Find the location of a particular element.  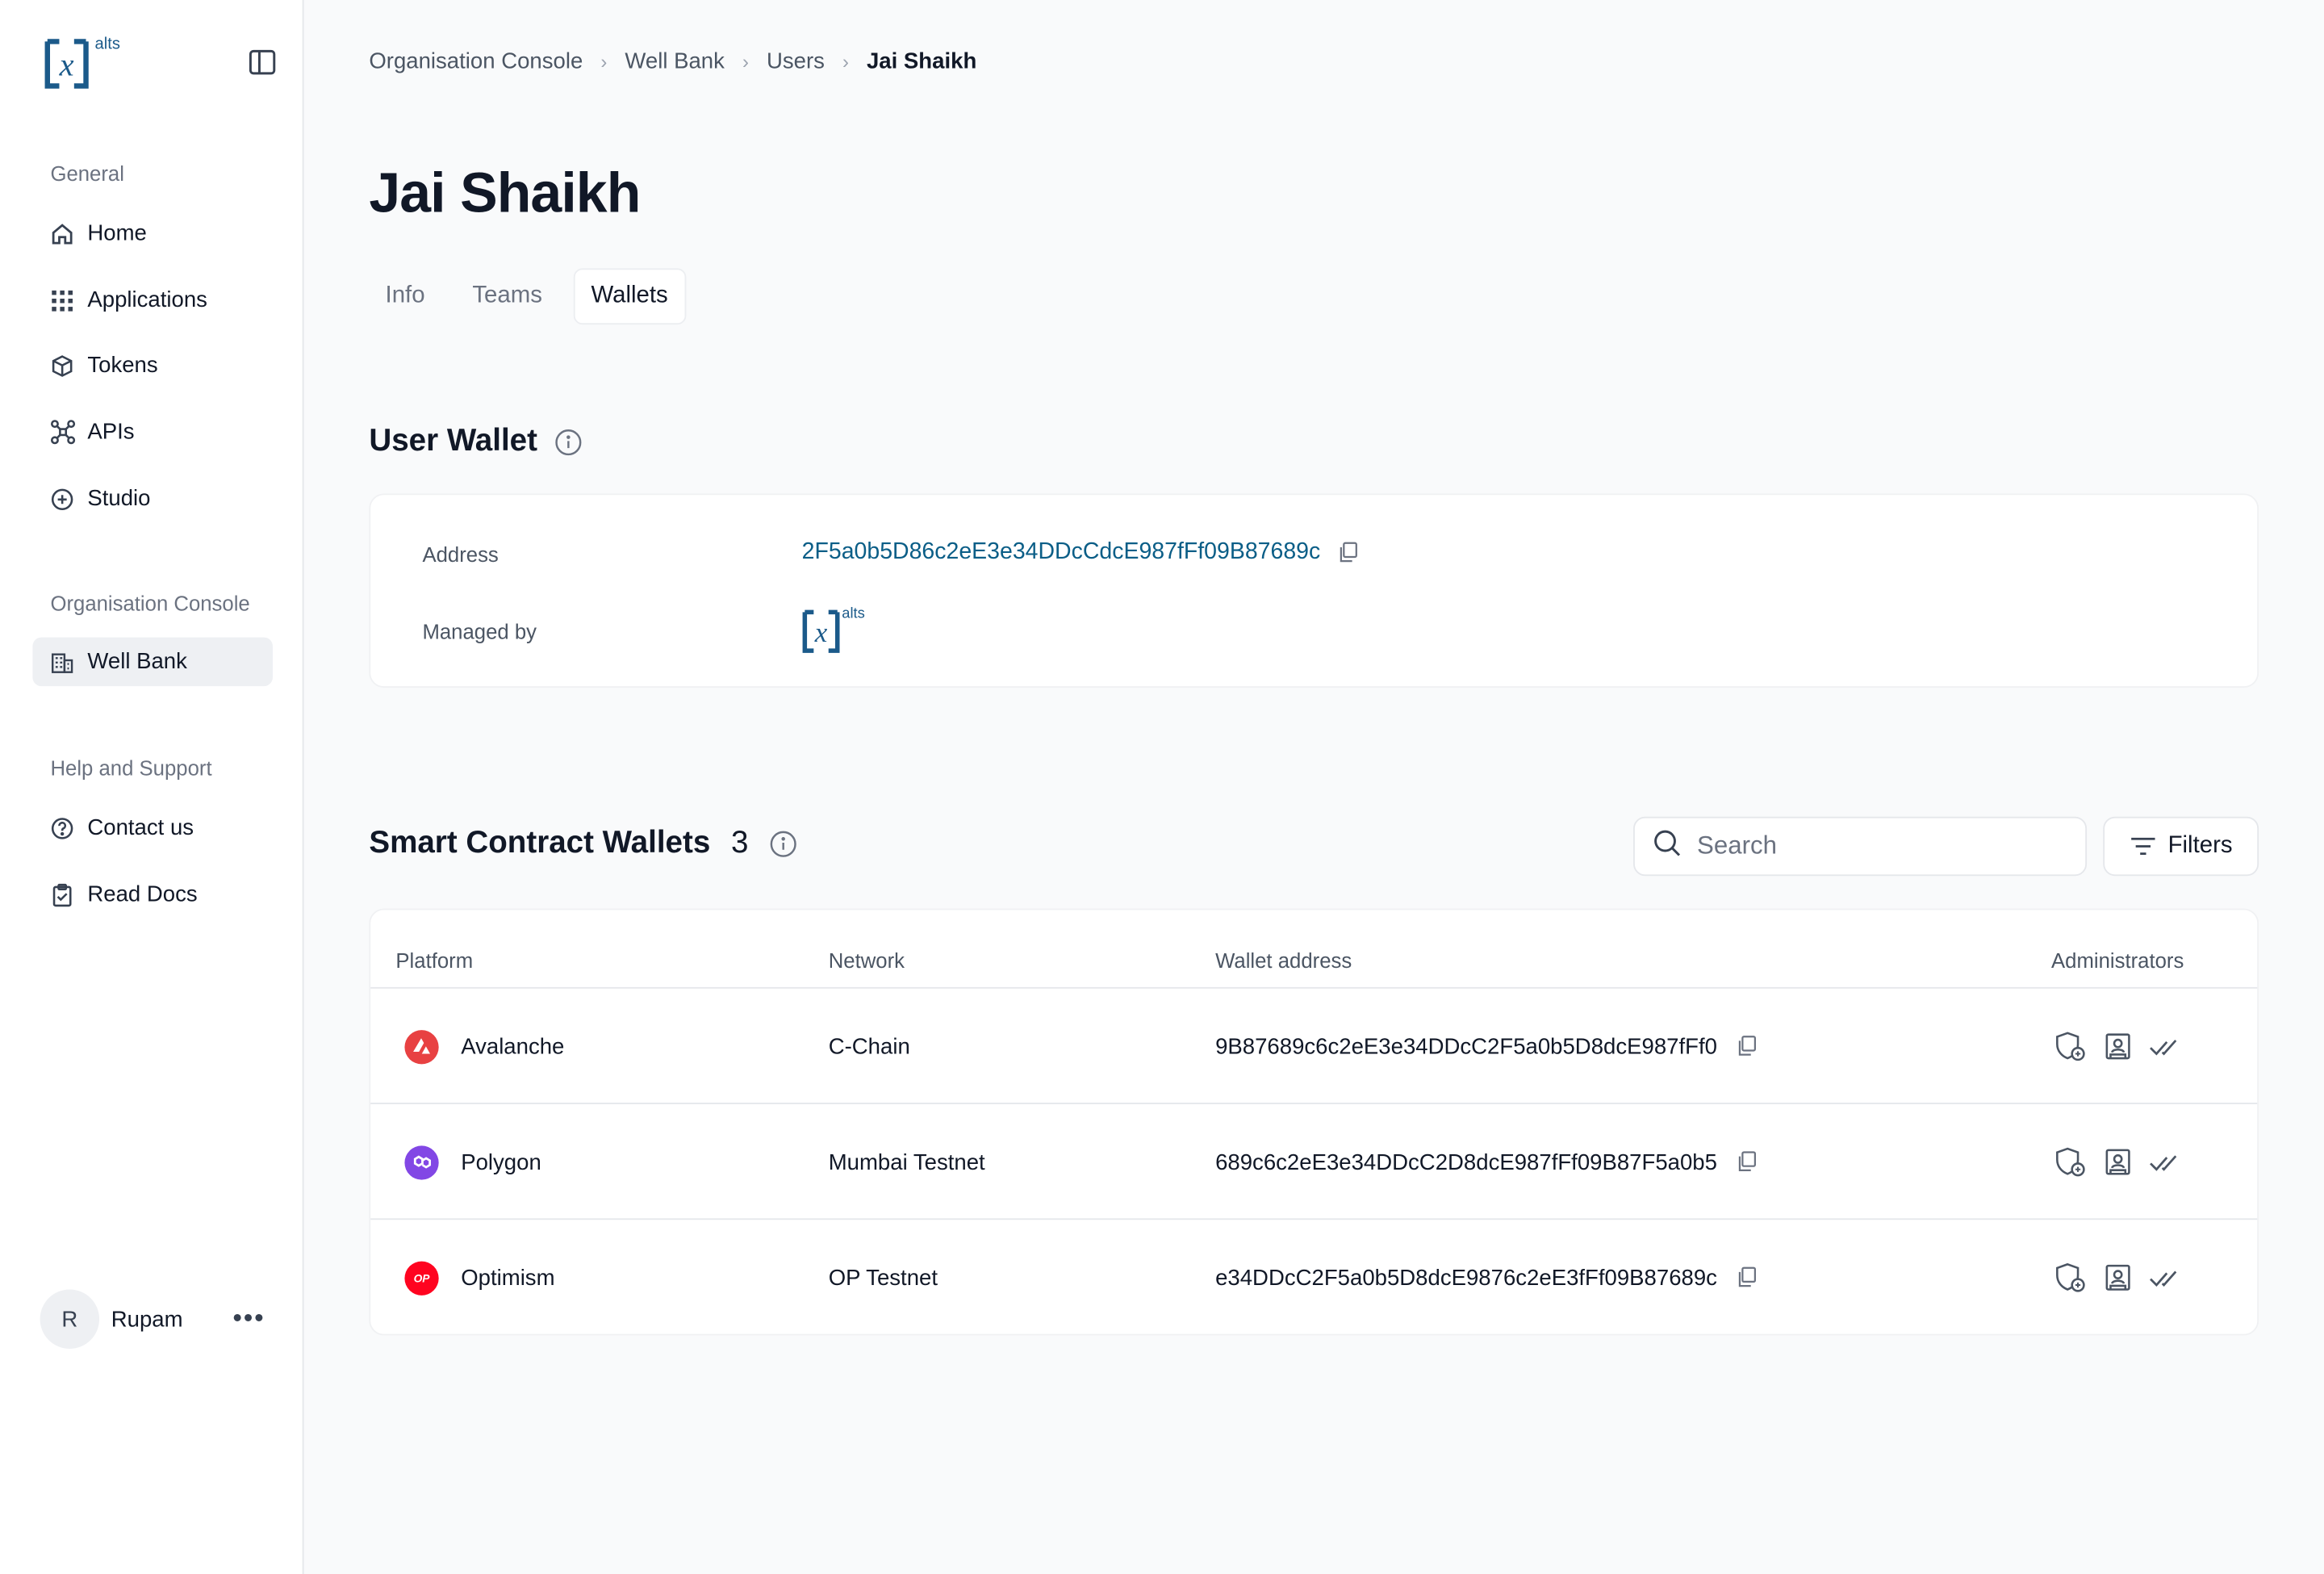

building-icon is located at coordinates (62, 661).